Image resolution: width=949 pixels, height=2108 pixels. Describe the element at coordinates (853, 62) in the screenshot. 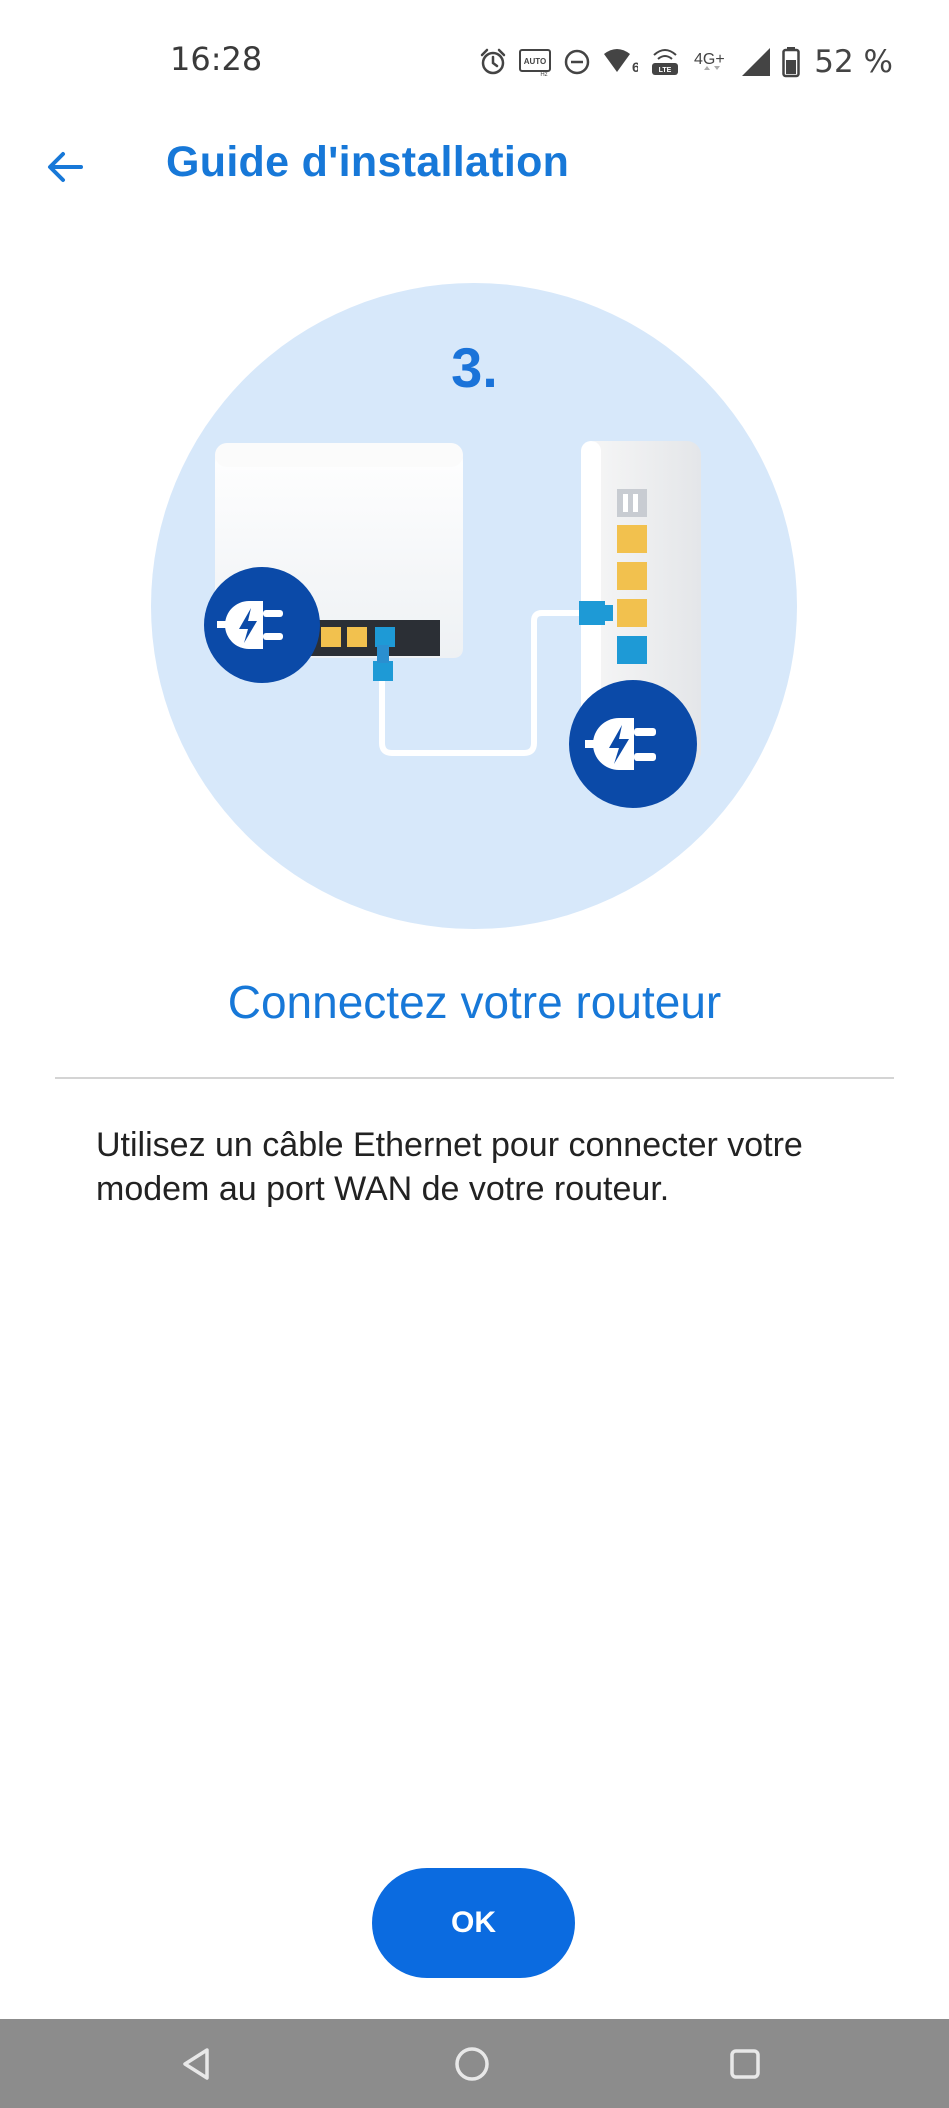

I see `battery-percentage: 52 %` at that location.